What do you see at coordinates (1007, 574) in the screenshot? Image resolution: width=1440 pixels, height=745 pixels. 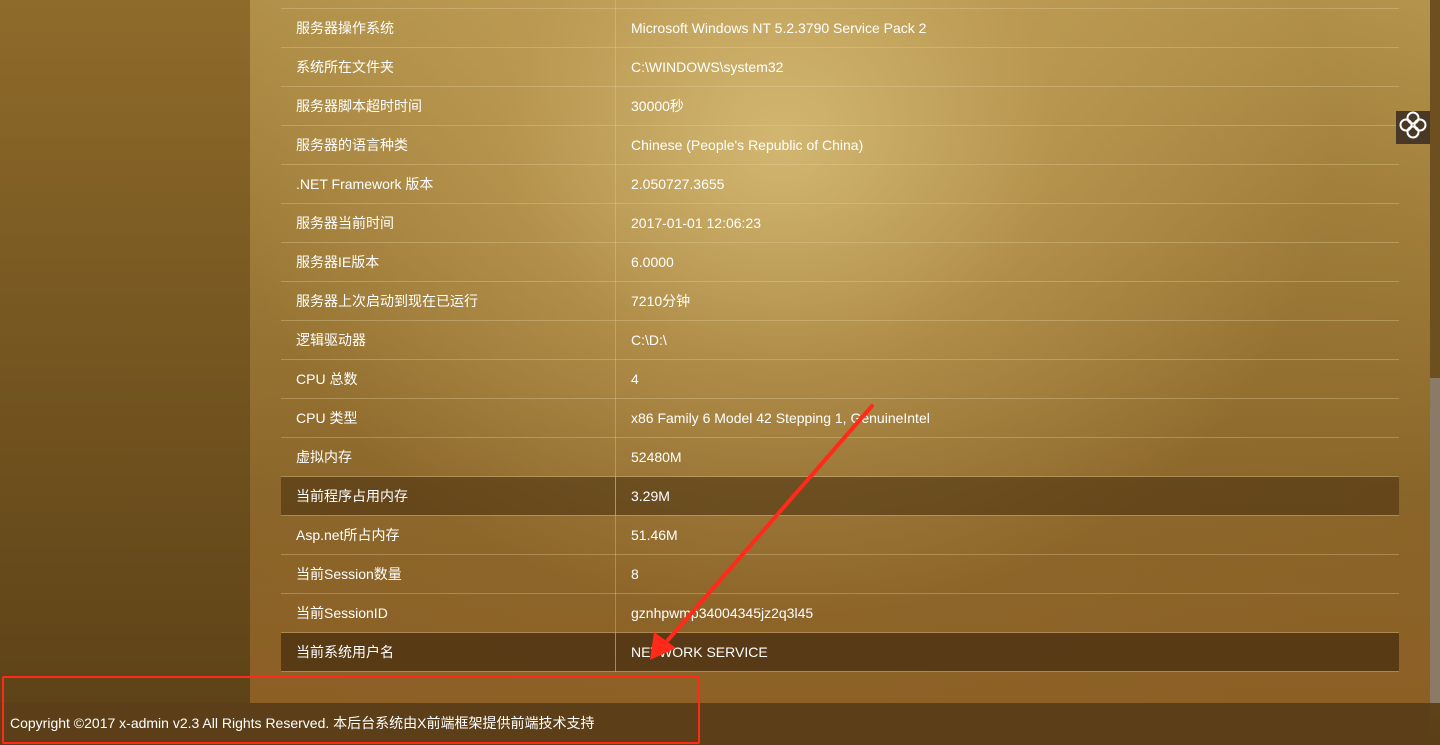 I see `row-value: 8` at bounding box center [1007, 574].